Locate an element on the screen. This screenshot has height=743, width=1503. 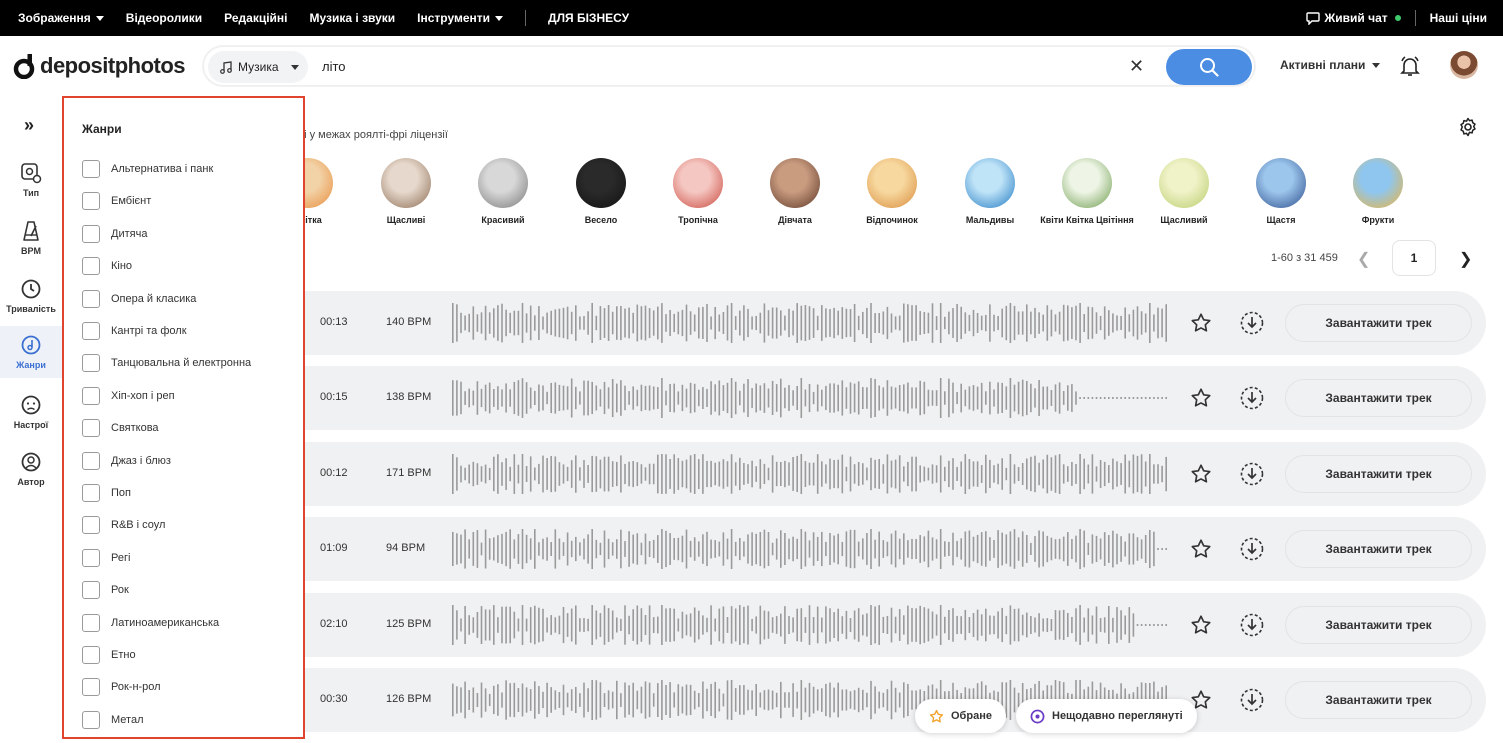
category-chip: Відпочинок is located at coordinates (892, 191).